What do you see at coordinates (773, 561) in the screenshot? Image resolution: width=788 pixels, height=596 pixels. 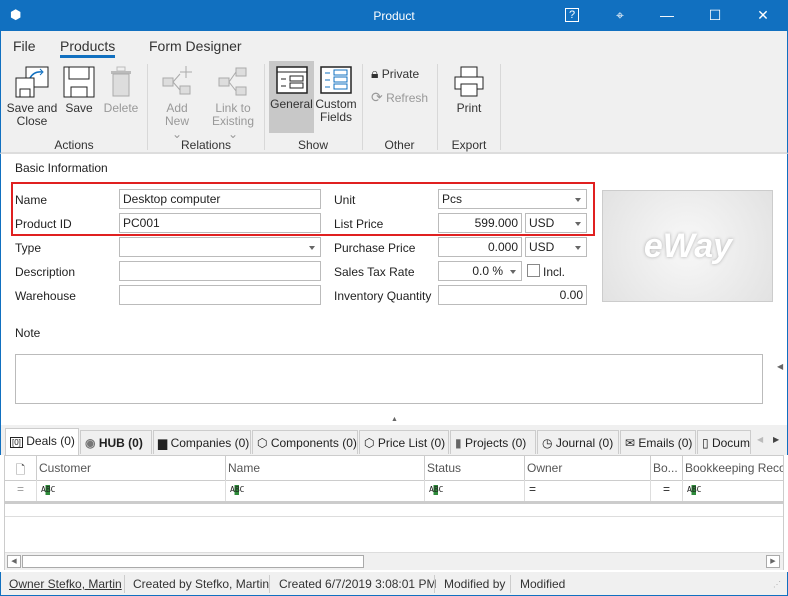 I see `scroll-right-icon: ▶` at bounding box center [773, 561].